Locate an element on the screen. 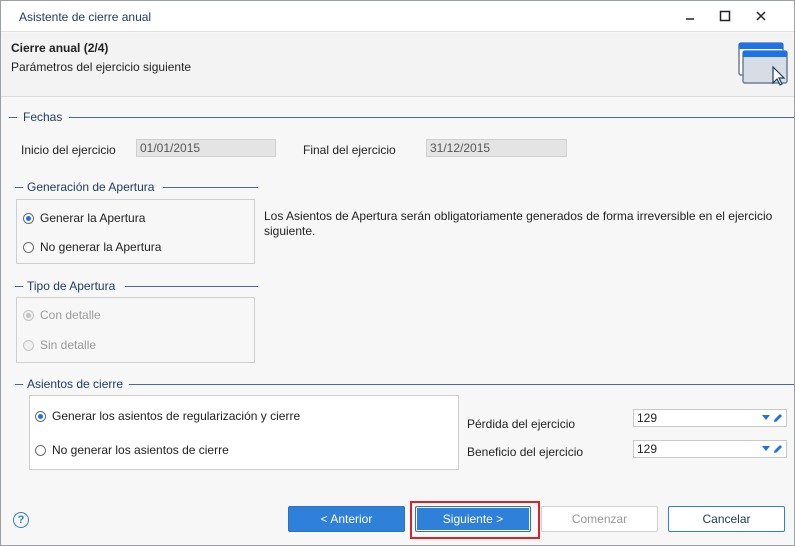 The width and height of the screenshot is (795, 546). radio-label: Generar la Apertura is located at coordinates (93, 218).